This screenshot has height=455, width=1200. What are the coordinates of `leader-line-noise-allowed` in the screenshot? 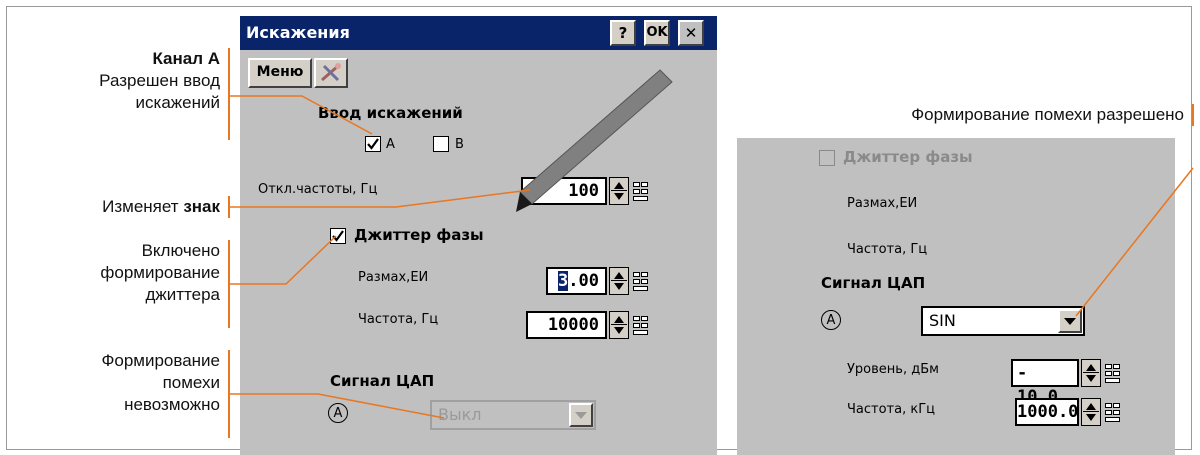 It's located at (1134, 242).